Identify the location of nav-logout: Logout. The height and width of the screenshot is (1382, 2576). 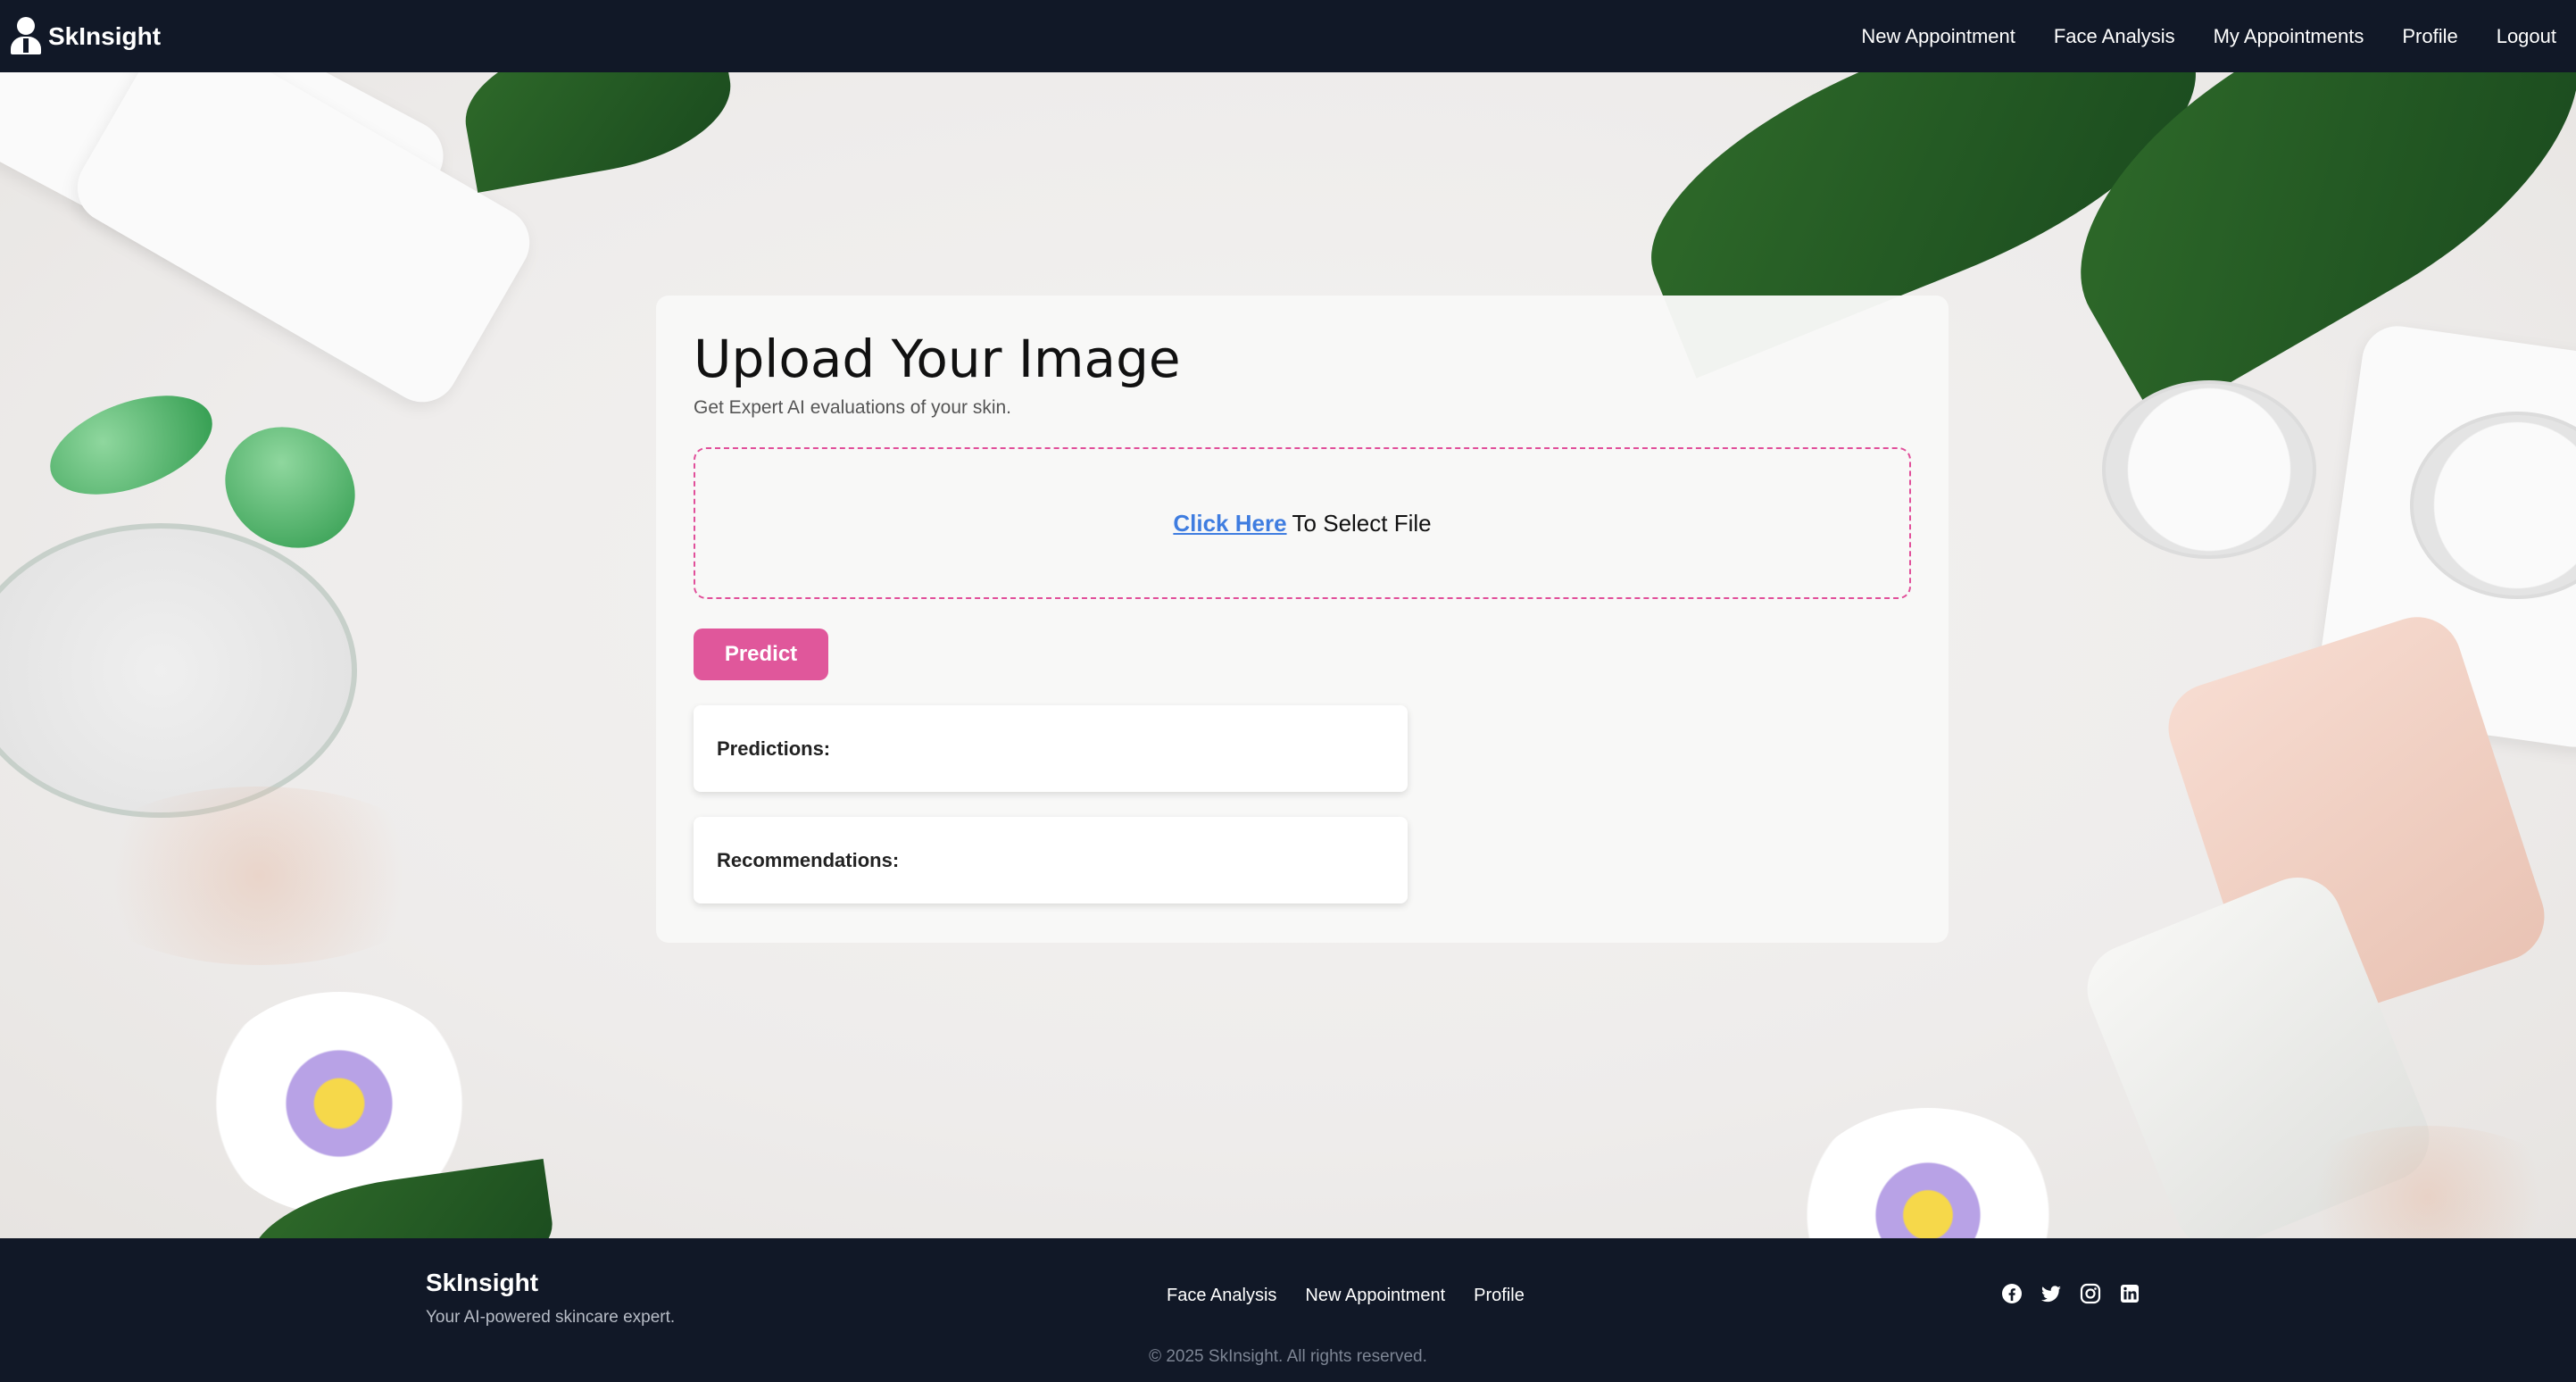
(2526, 36).